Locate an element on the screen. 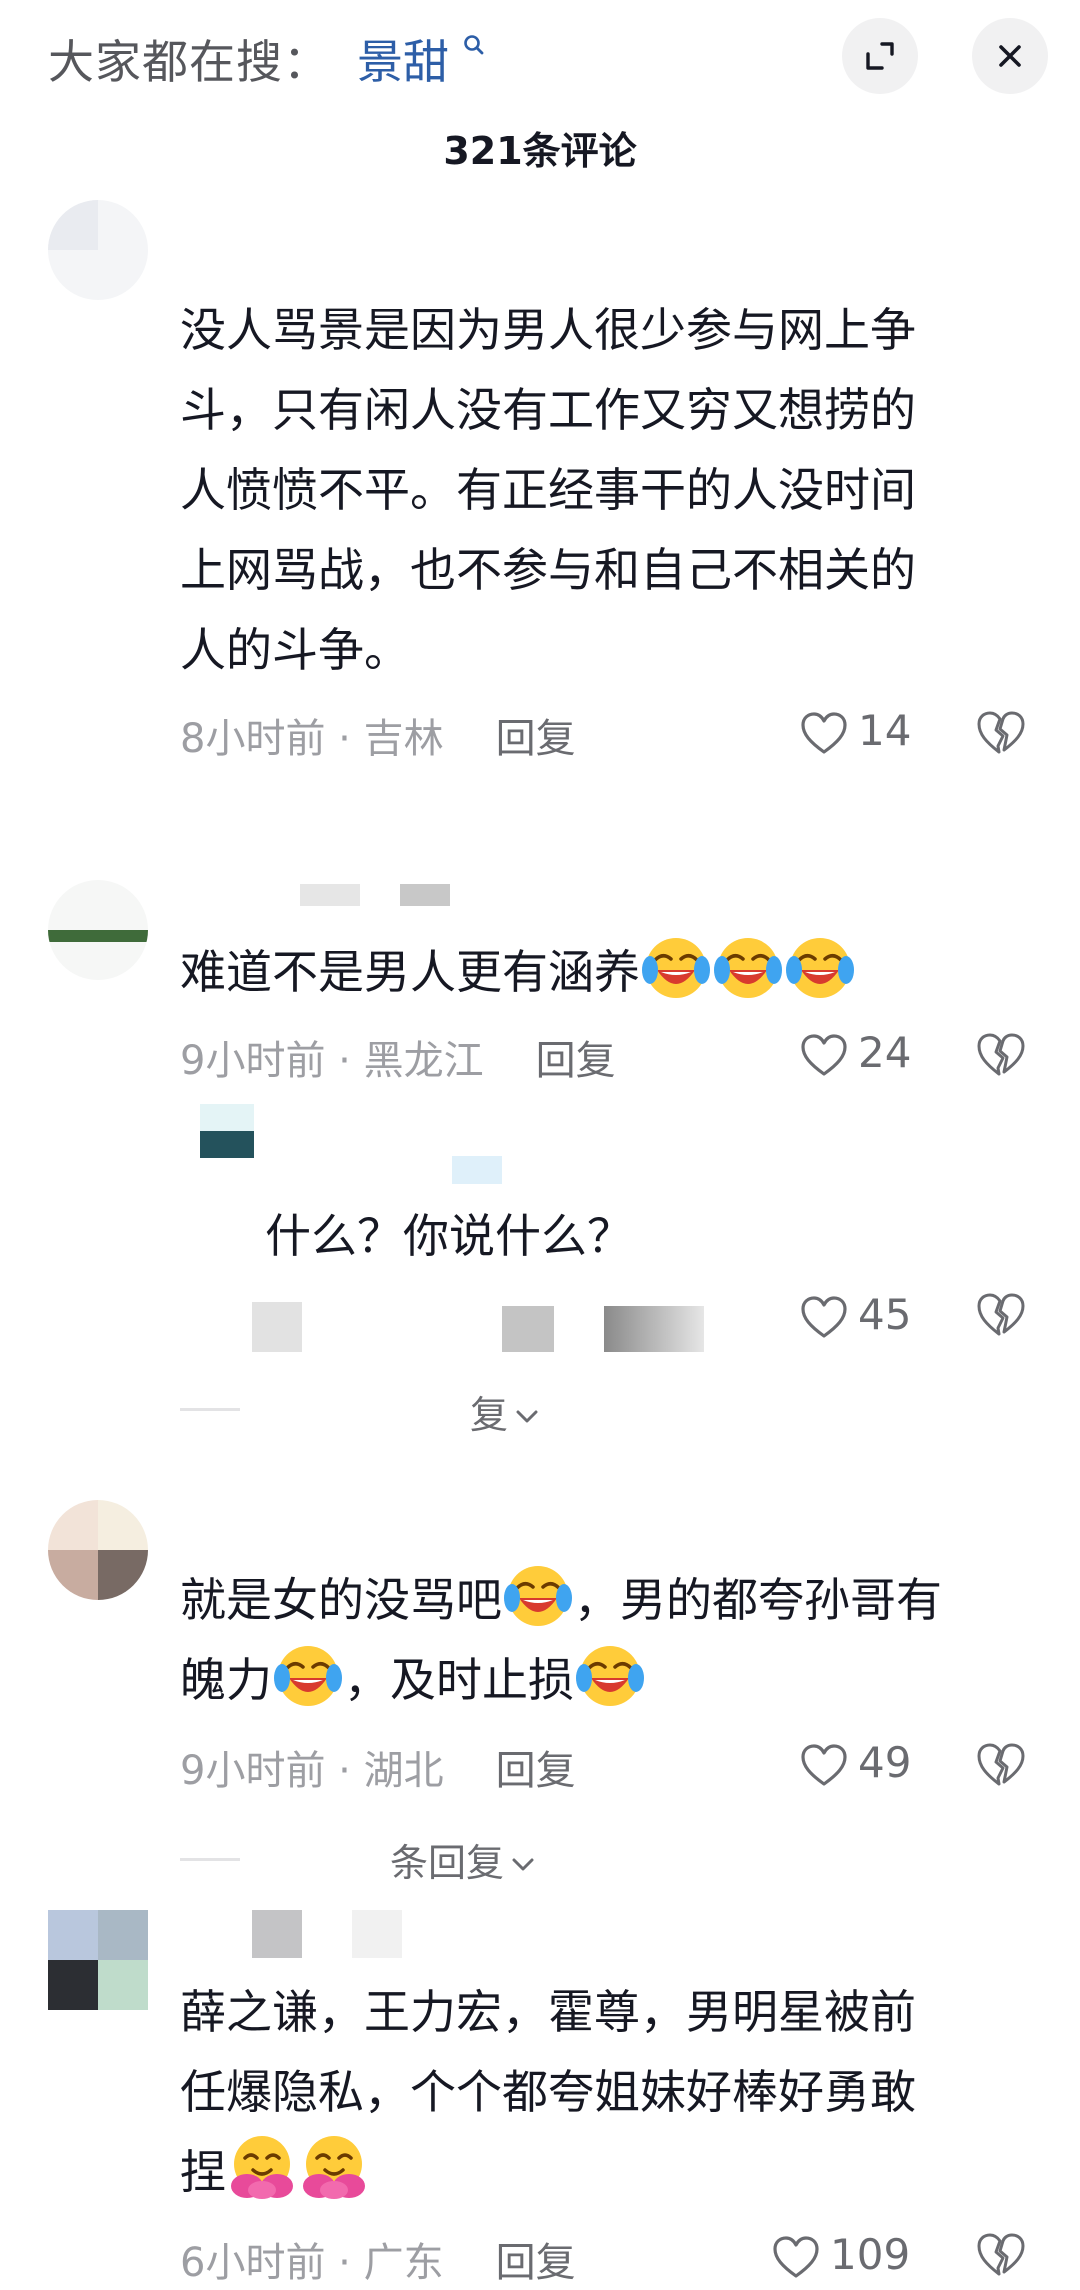 The width and height of the screenshot is (1080, 2290). comment-time: 6小时前 is located at coordinates (253, 2263).